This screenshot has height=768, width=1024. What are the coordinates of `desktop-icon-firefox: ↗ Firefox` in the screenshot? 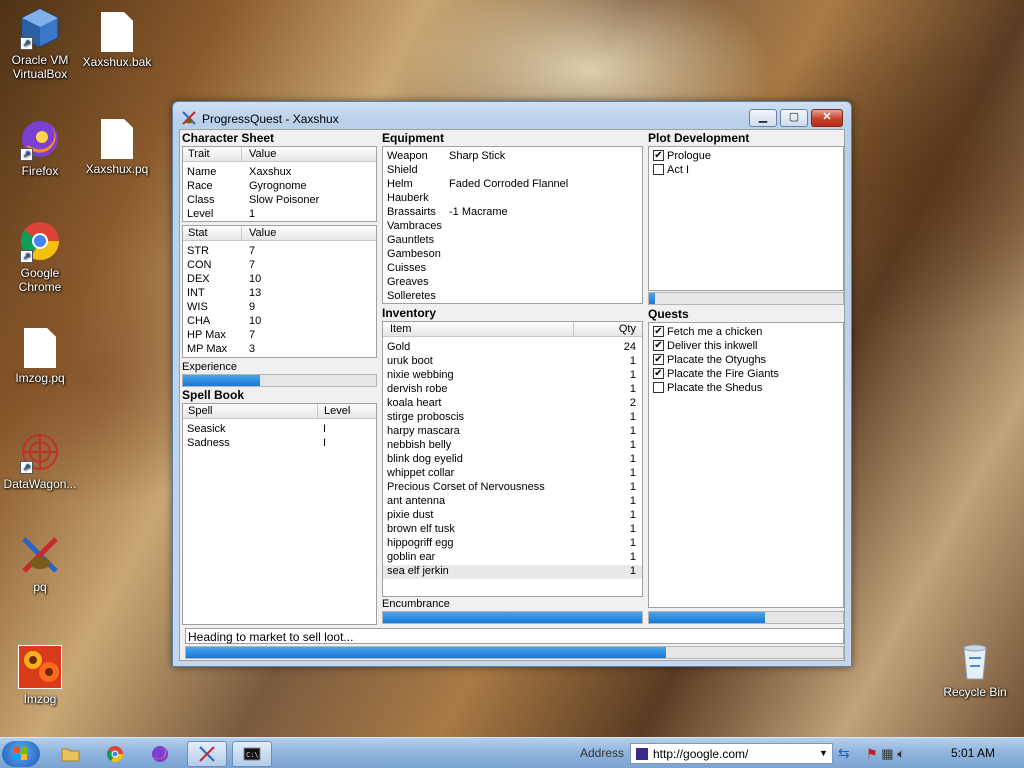 It's located at (40, 147).